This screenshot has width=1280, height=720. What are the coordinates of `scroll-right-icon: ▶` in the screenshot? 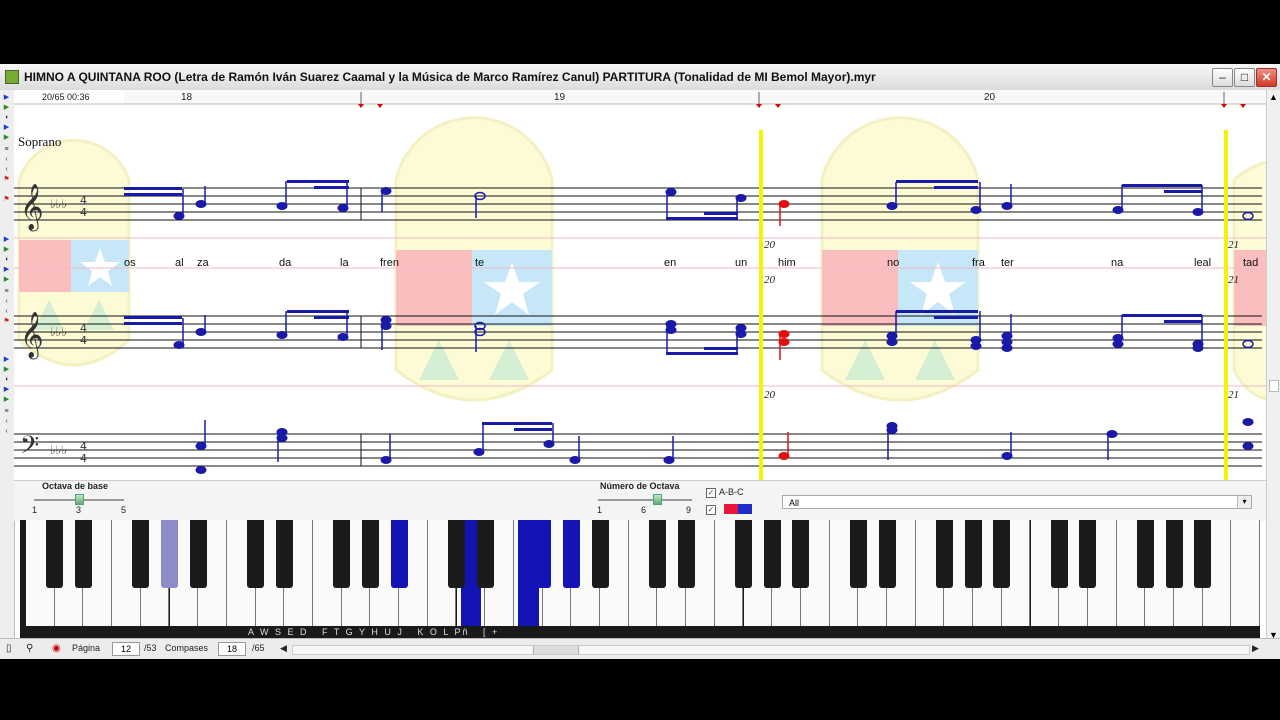 It's located at (1255, 648).